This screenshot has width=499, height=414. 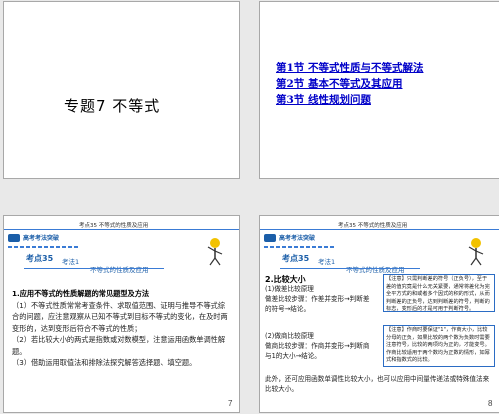 What do you see at coordinates (112, 106) in the screenshot?
I see `slide-title: 专题7 不等式` at bounding box center [112, 106].